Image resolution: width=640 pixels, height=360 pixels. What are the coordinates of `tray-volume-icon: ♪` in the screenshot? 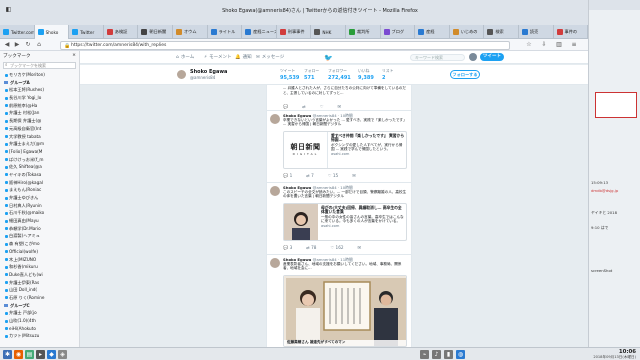 It's located at (436, 354).